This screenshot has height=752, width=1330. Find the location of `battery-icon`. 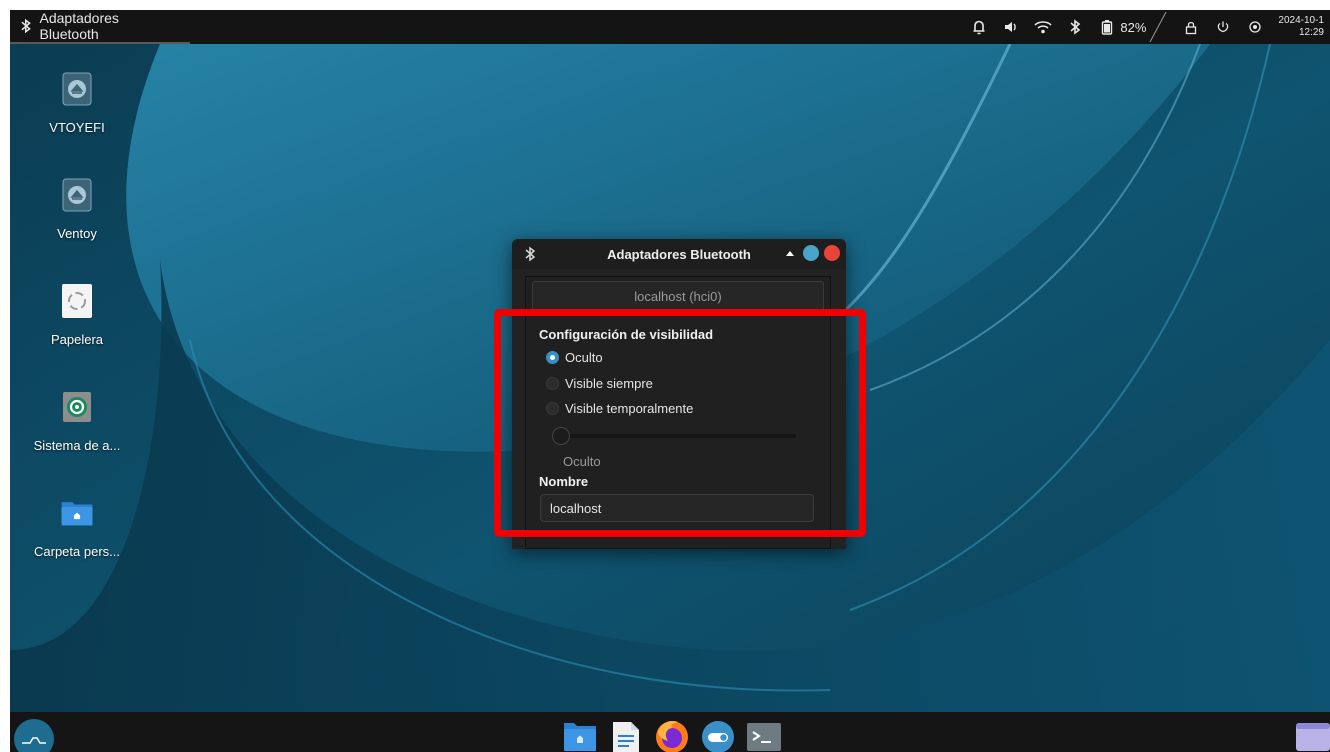

battery-icon is located at coordinates (1107, 27).